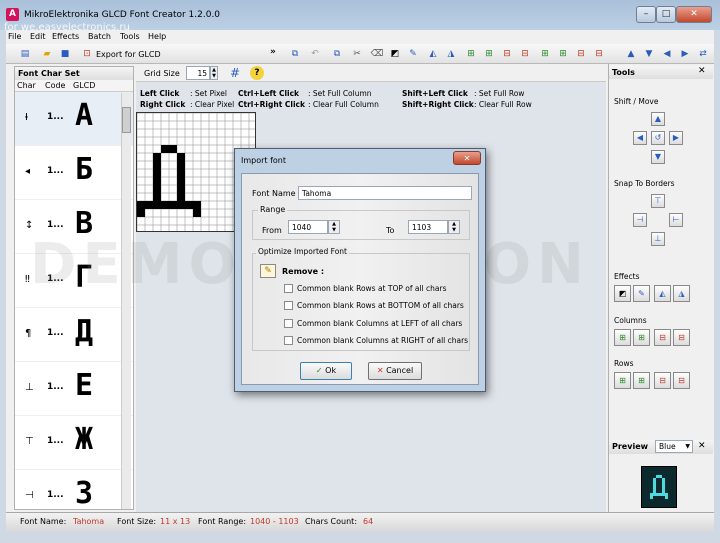 The image size is (720, 543). Describe the element at coordinates (599, 54) in the screenshot. I see `delete-row-bottom-icon: ⊟` at that location.